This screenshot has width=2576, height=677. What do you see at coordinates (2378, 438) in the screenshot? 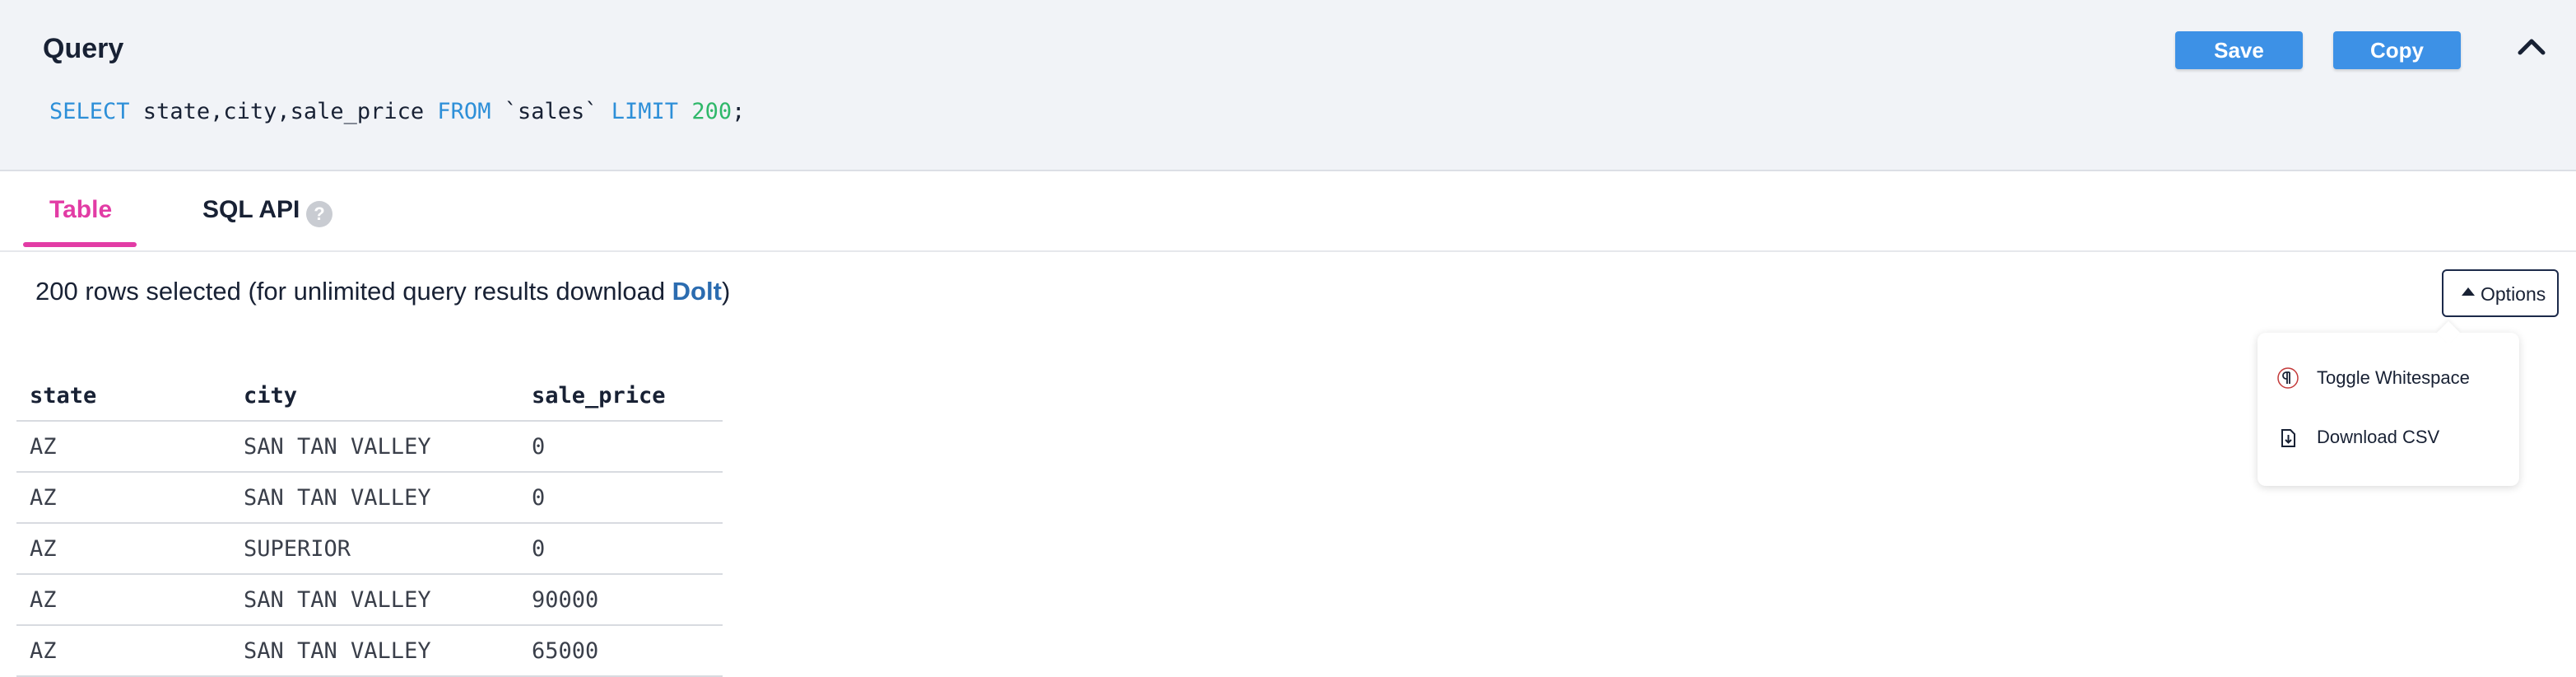
I see `menu-item-download-csv: Download CSV` at bounding box center [2378, 438].